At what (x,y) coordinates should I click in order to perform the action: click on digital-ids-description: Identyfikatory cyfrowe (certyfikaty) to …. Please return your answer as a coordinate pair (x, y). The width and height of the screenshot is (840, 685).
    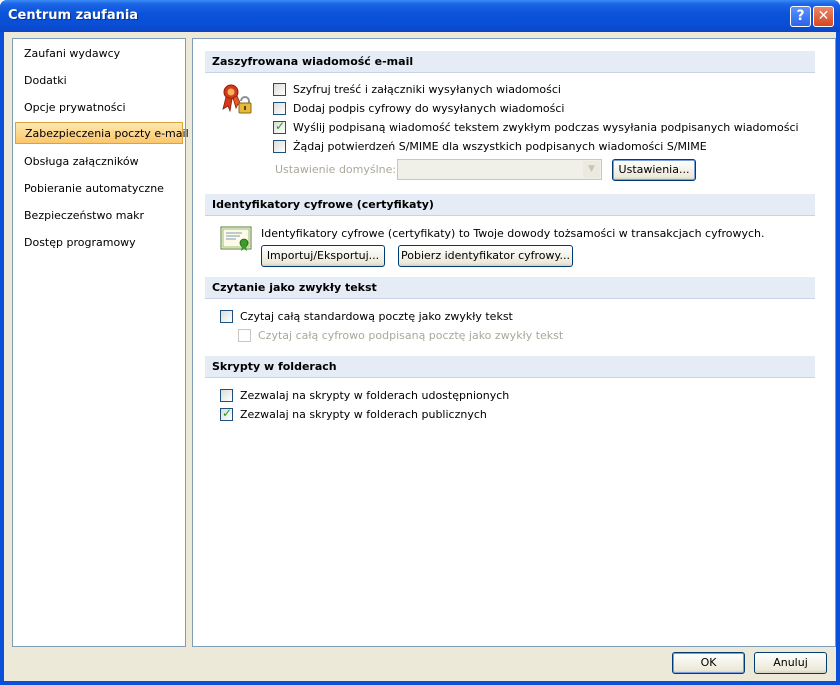
    Looking at the image, I should click on (513, 233).